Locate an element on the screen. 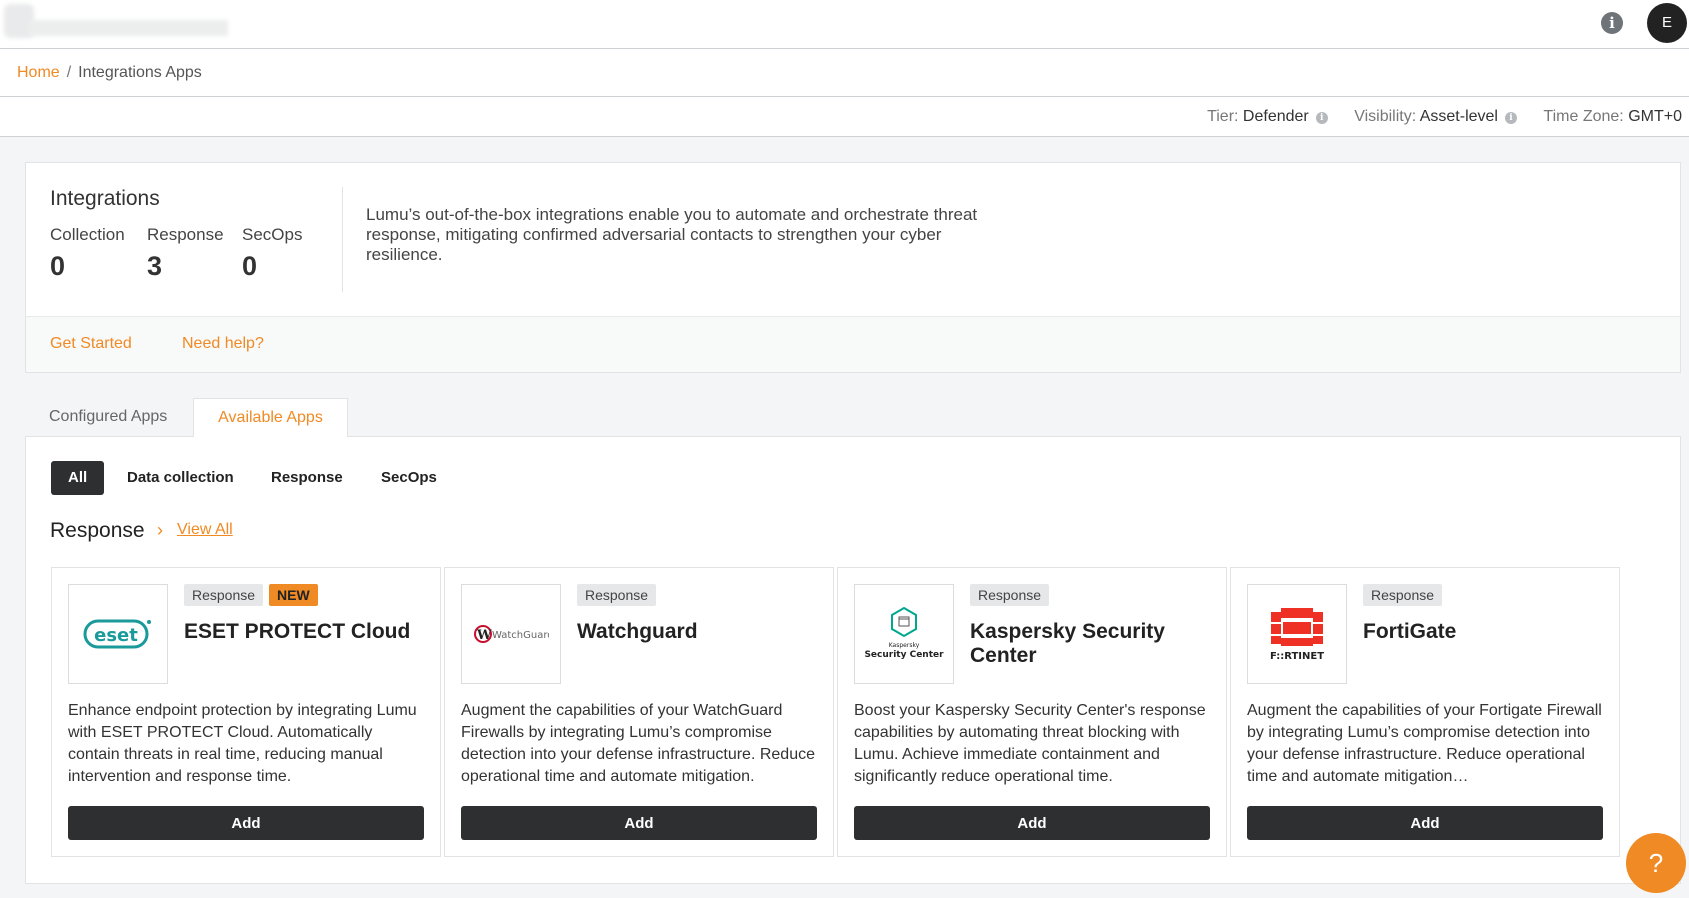  stat-secops: SecOps 0 is located at coordinates (272, 253).